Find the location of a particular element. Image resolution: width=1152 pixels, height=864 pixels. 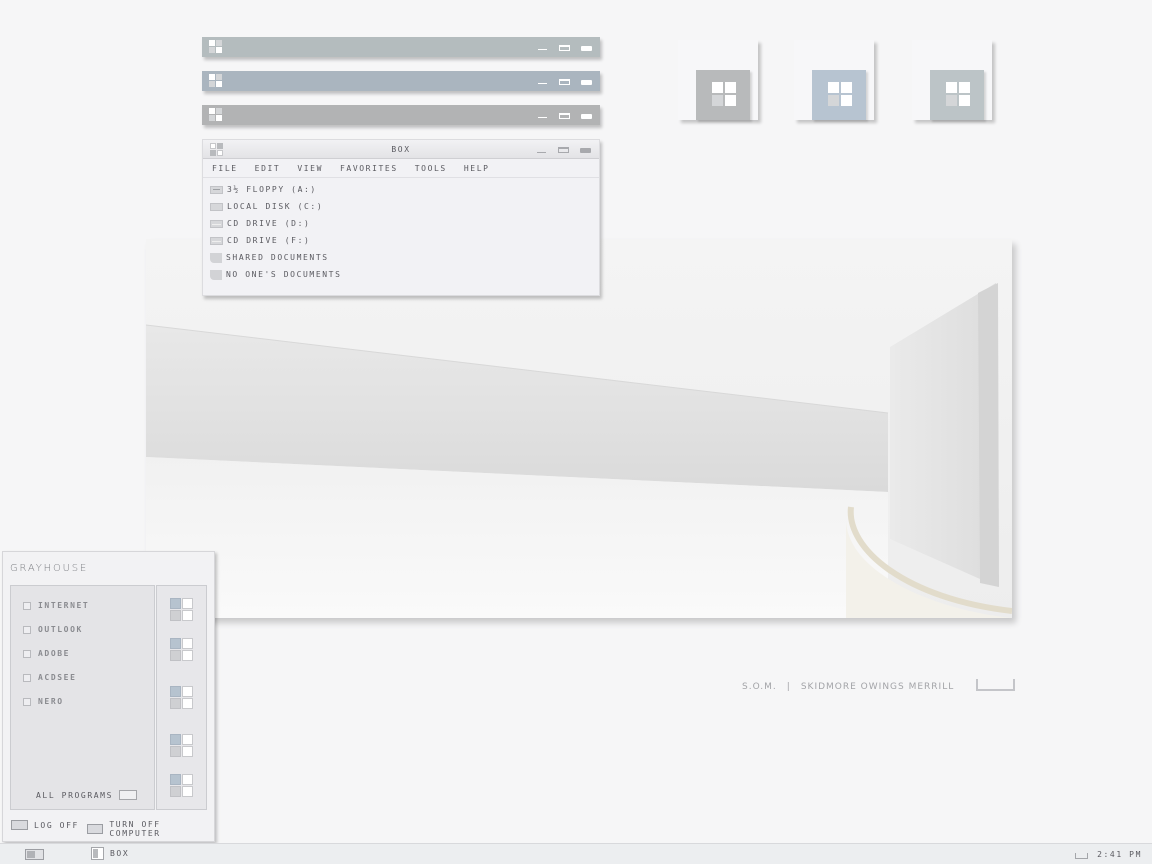

collapsed-window-3-titlebar is located at coordinates (401, 115).